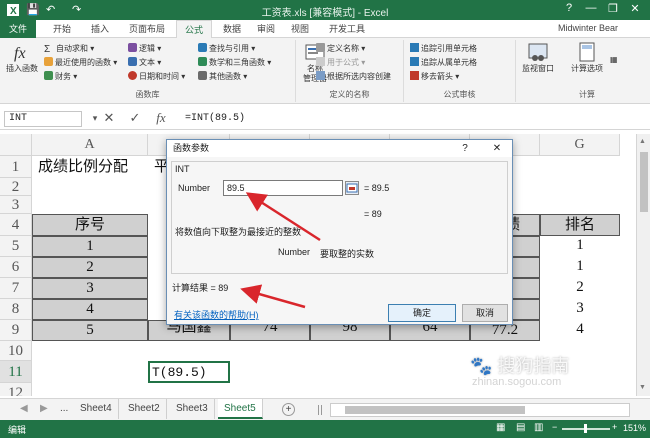 The height and width of the screenshot is (438, 650). I want to click on watermark-url: zhinan.sogou.com, so click(517, 382).